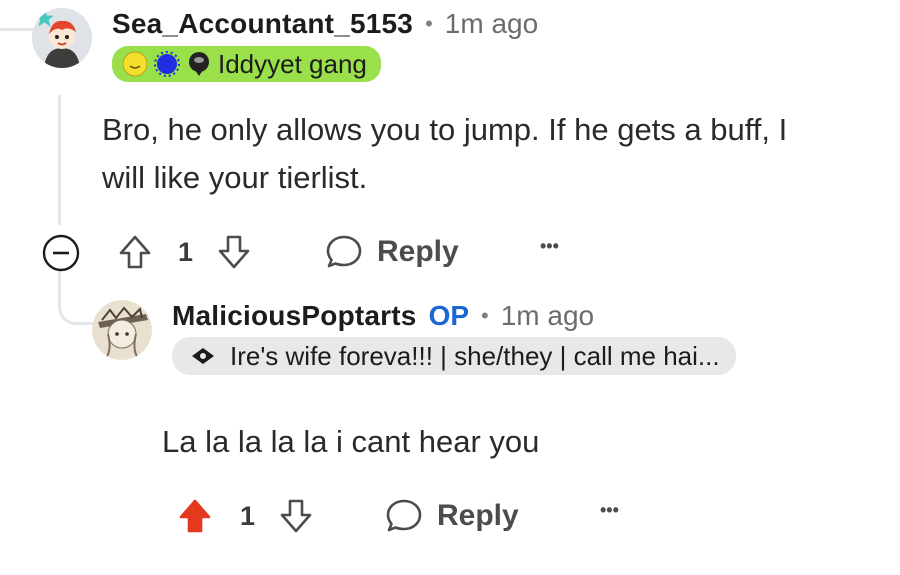 This screenshot has width=900, height=575. I want to click on thread-line, so click(59, 160).